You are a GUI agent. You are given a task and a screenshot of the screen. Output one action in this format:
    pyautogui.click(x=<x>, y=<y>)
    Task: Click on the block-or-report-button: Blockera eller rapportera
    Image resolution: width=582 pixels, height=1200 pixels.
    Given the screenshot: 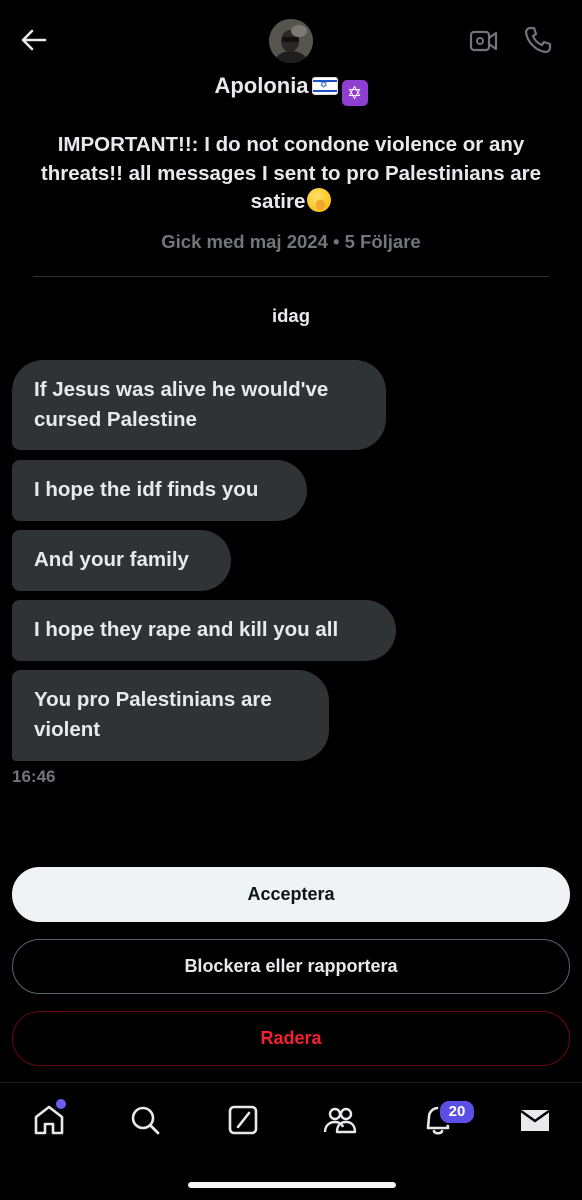 What is the action you would take?
    pyautogui.click(x=291, y=966)
    